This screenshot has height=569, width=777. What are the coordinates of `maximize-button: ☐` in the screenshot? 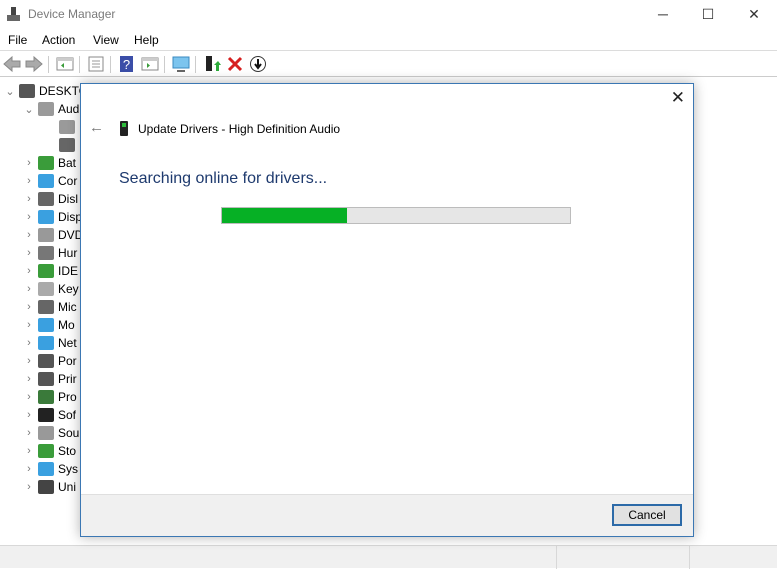 It's located at (708, 14).